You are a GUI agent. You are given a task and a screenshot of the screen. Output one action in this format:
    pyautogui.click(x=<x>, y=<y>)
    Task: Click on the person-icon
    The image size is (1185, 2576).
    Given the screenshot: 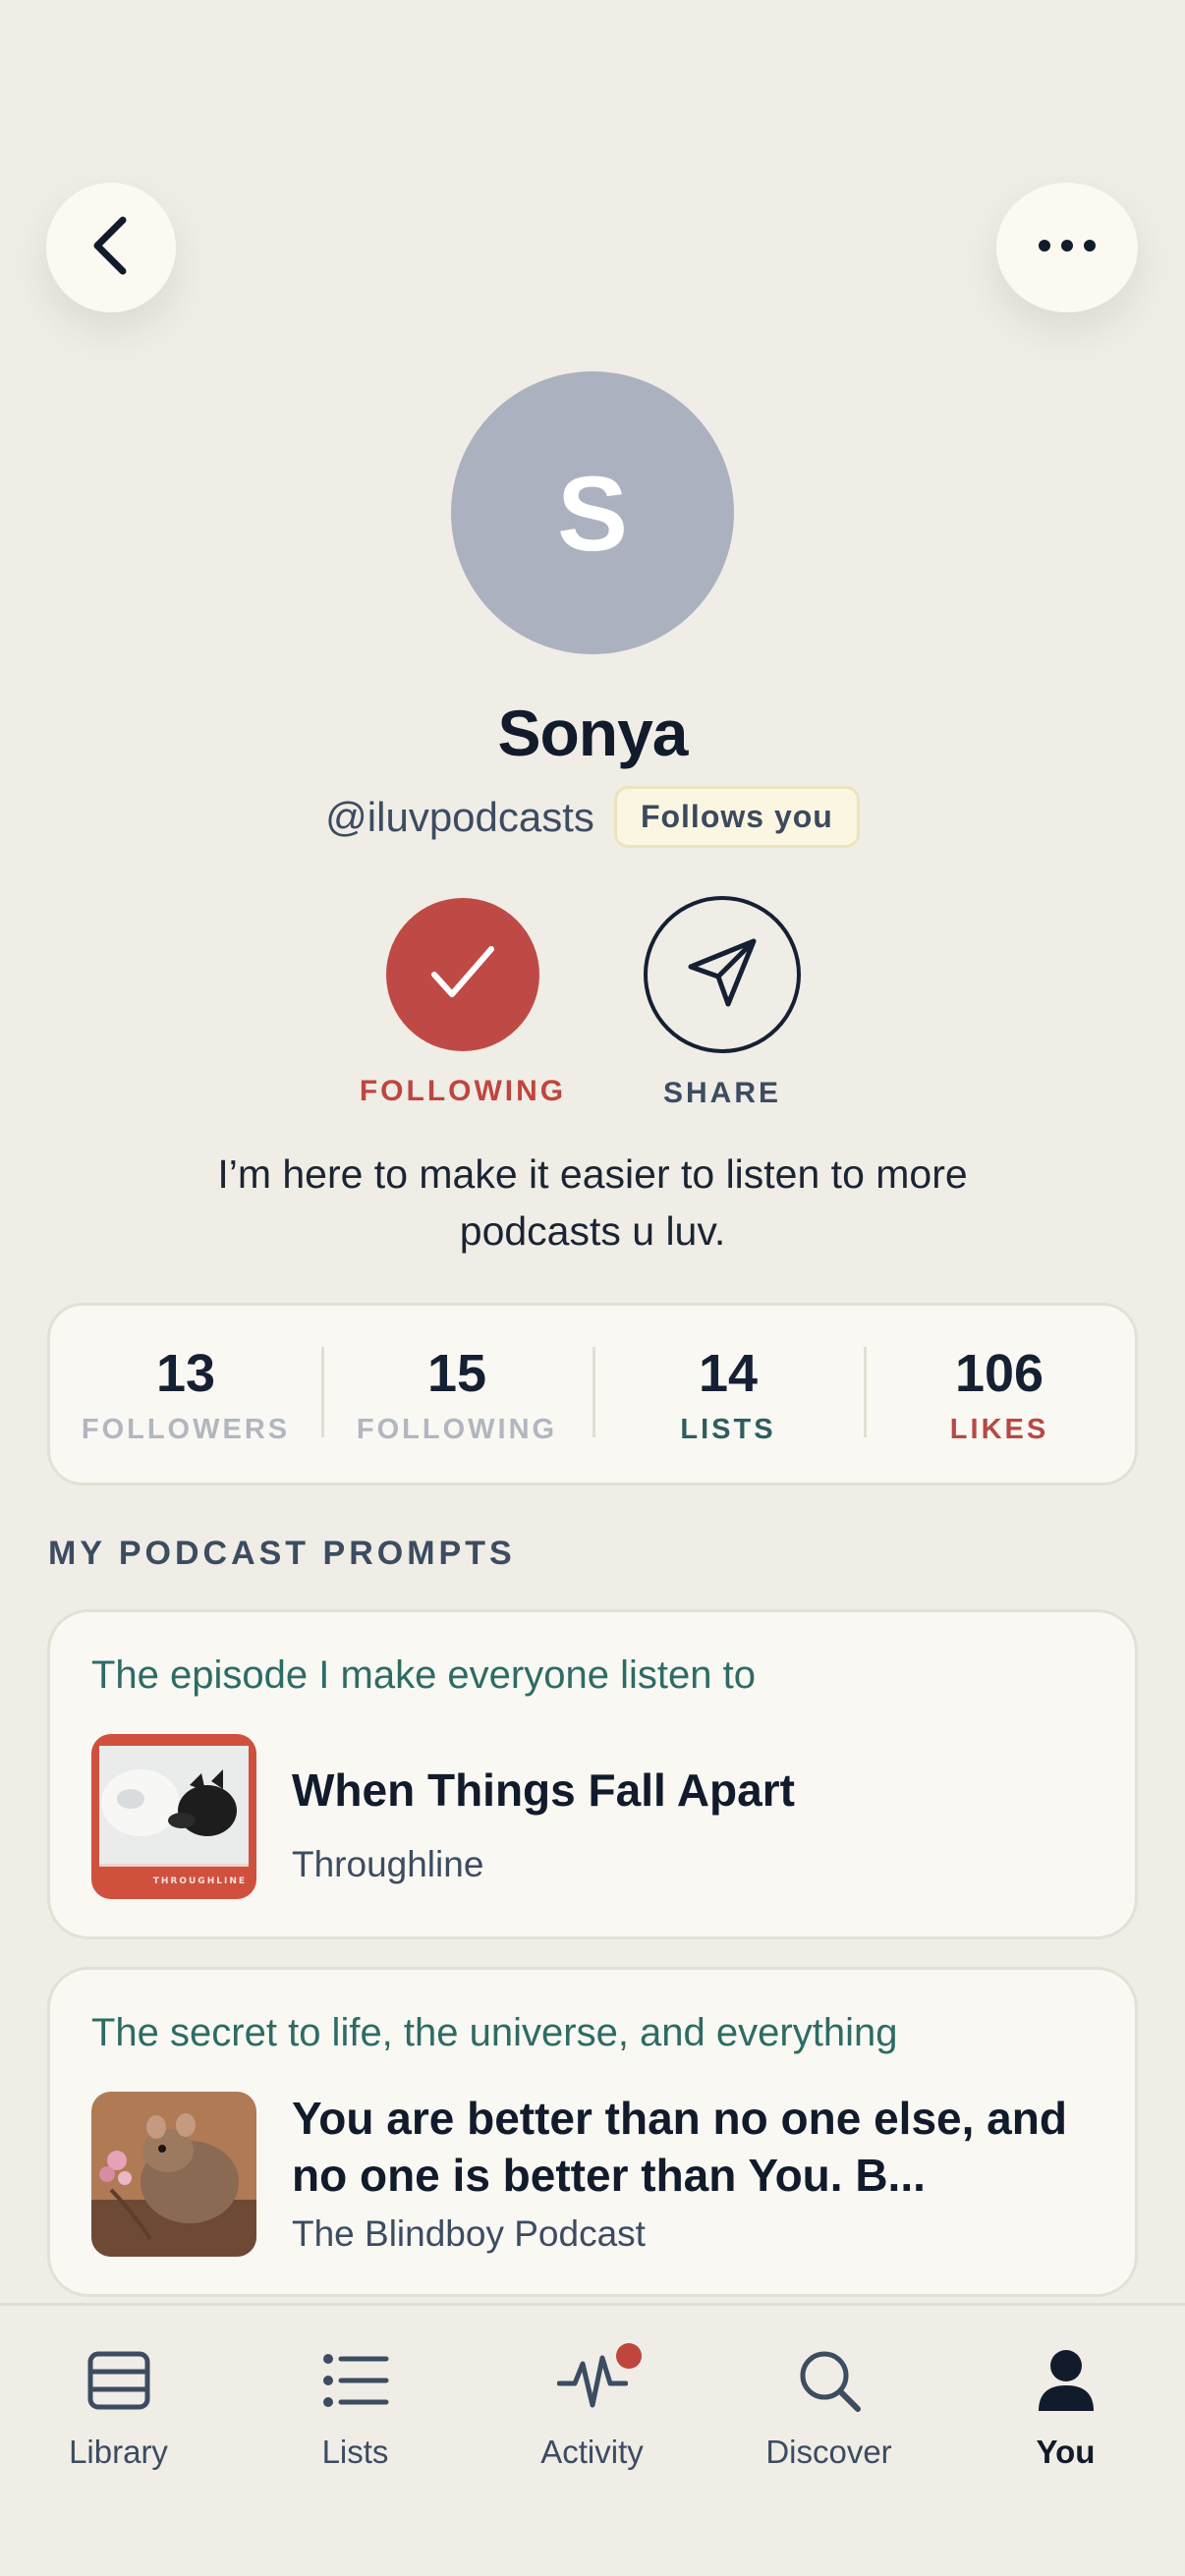 What is the action you would take?
    pyautogui.click(x=1067, y=2383)
    